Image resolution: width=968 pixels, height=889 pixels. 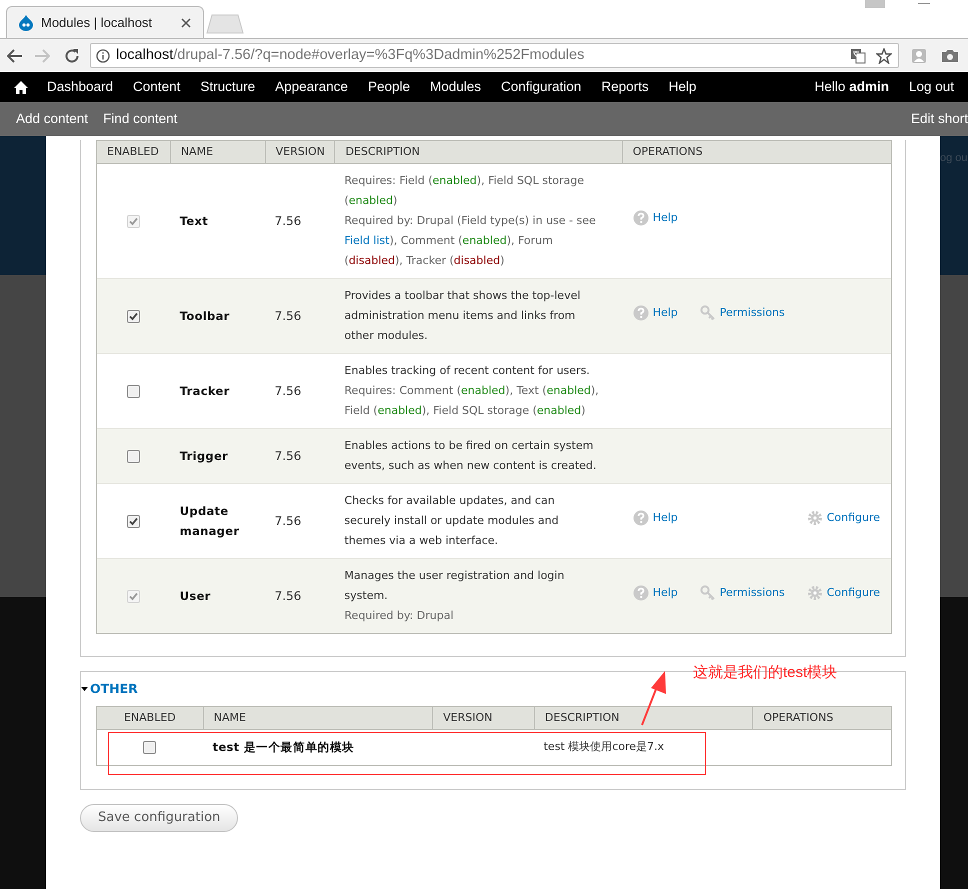 What do you see at coordinates (455, 586) in the screenshot?
I see `module-description: Manages the user registration and login system.` at bounding box center [455, 586].